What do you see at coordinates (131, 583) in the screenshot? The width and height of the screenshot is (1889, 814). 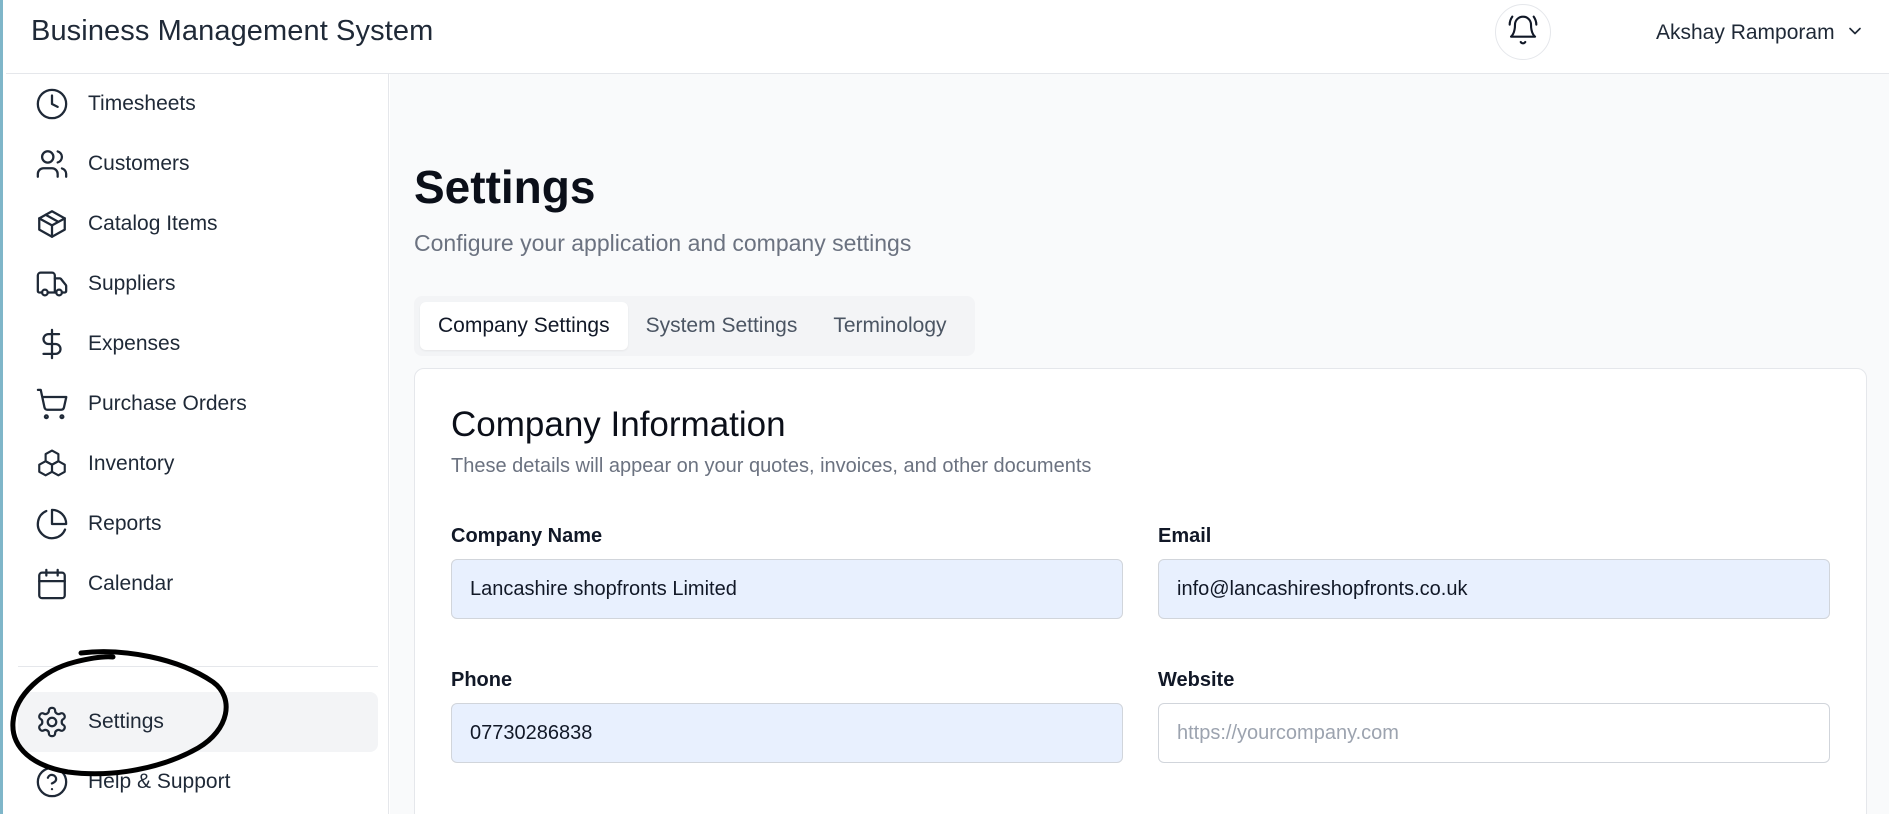 I see `sidebar-item-label: Calendar` at bounding box center [131, 583].